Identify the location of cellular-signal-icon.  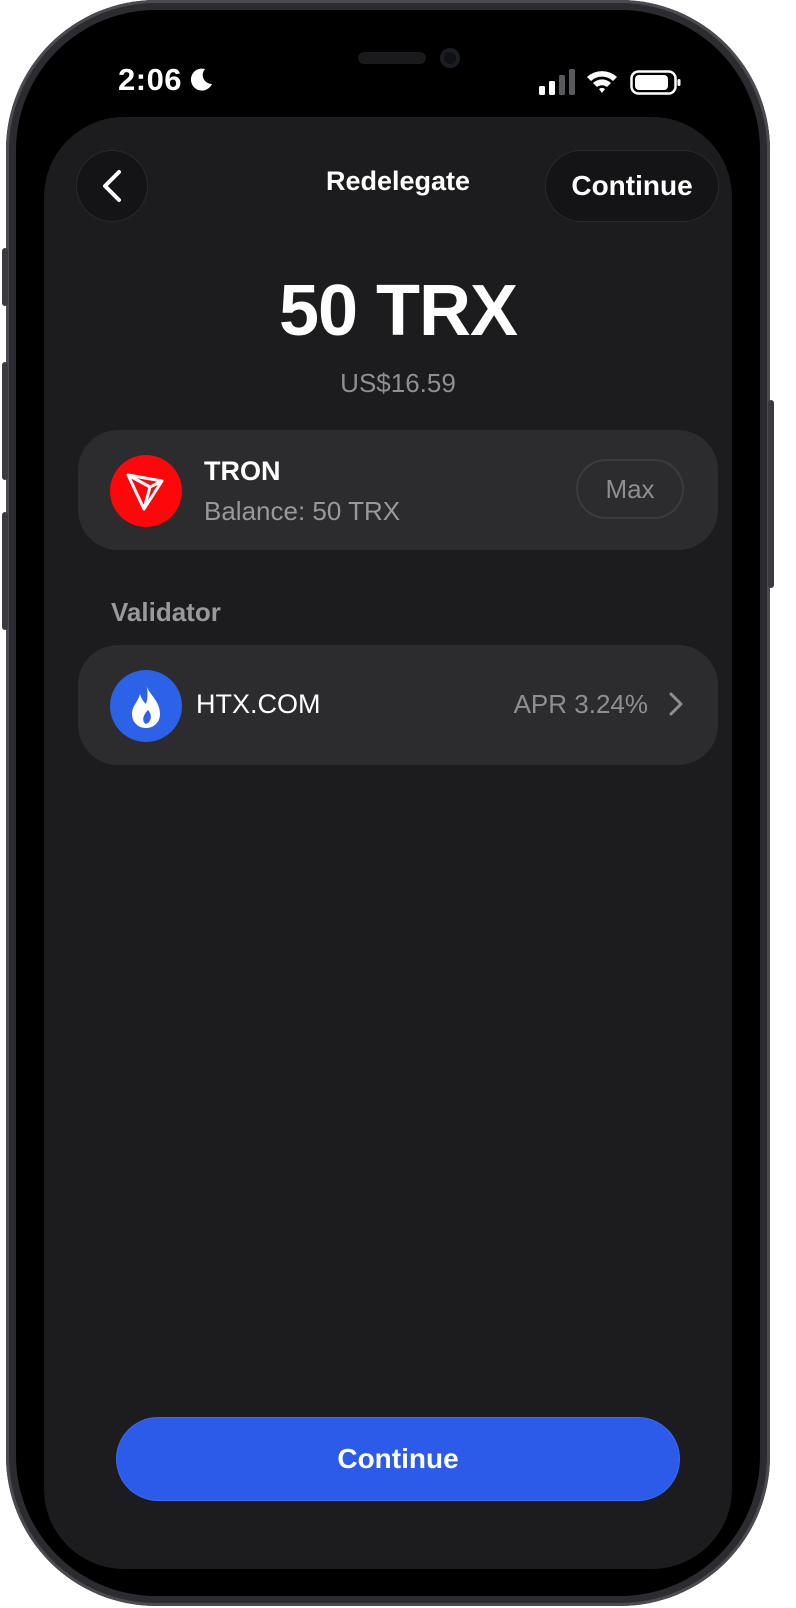
(557, 82).